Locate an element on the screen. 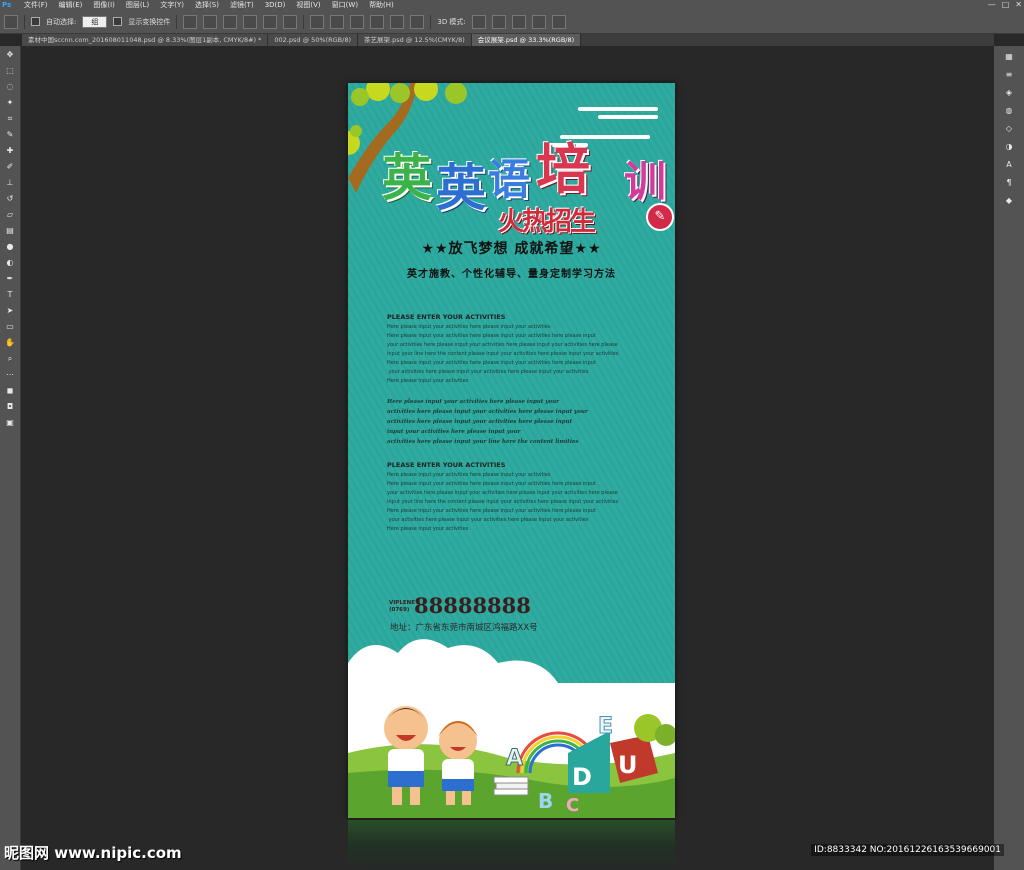 The height and width of the screenshot is (870, 1024). channels-panel-icon: ◍ is located at coordinates (1009, 111).